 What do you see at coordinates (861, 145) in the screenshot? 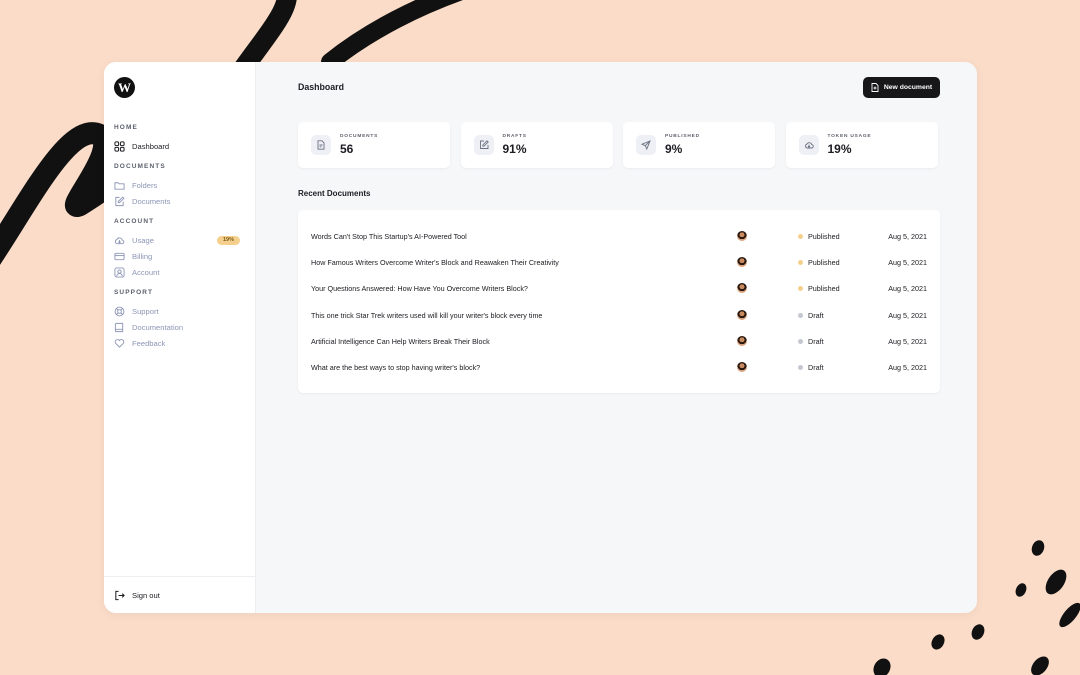
I see `stat-card-token-usage: TOKEN USAGE 19%` at bounding box center [861, 145].